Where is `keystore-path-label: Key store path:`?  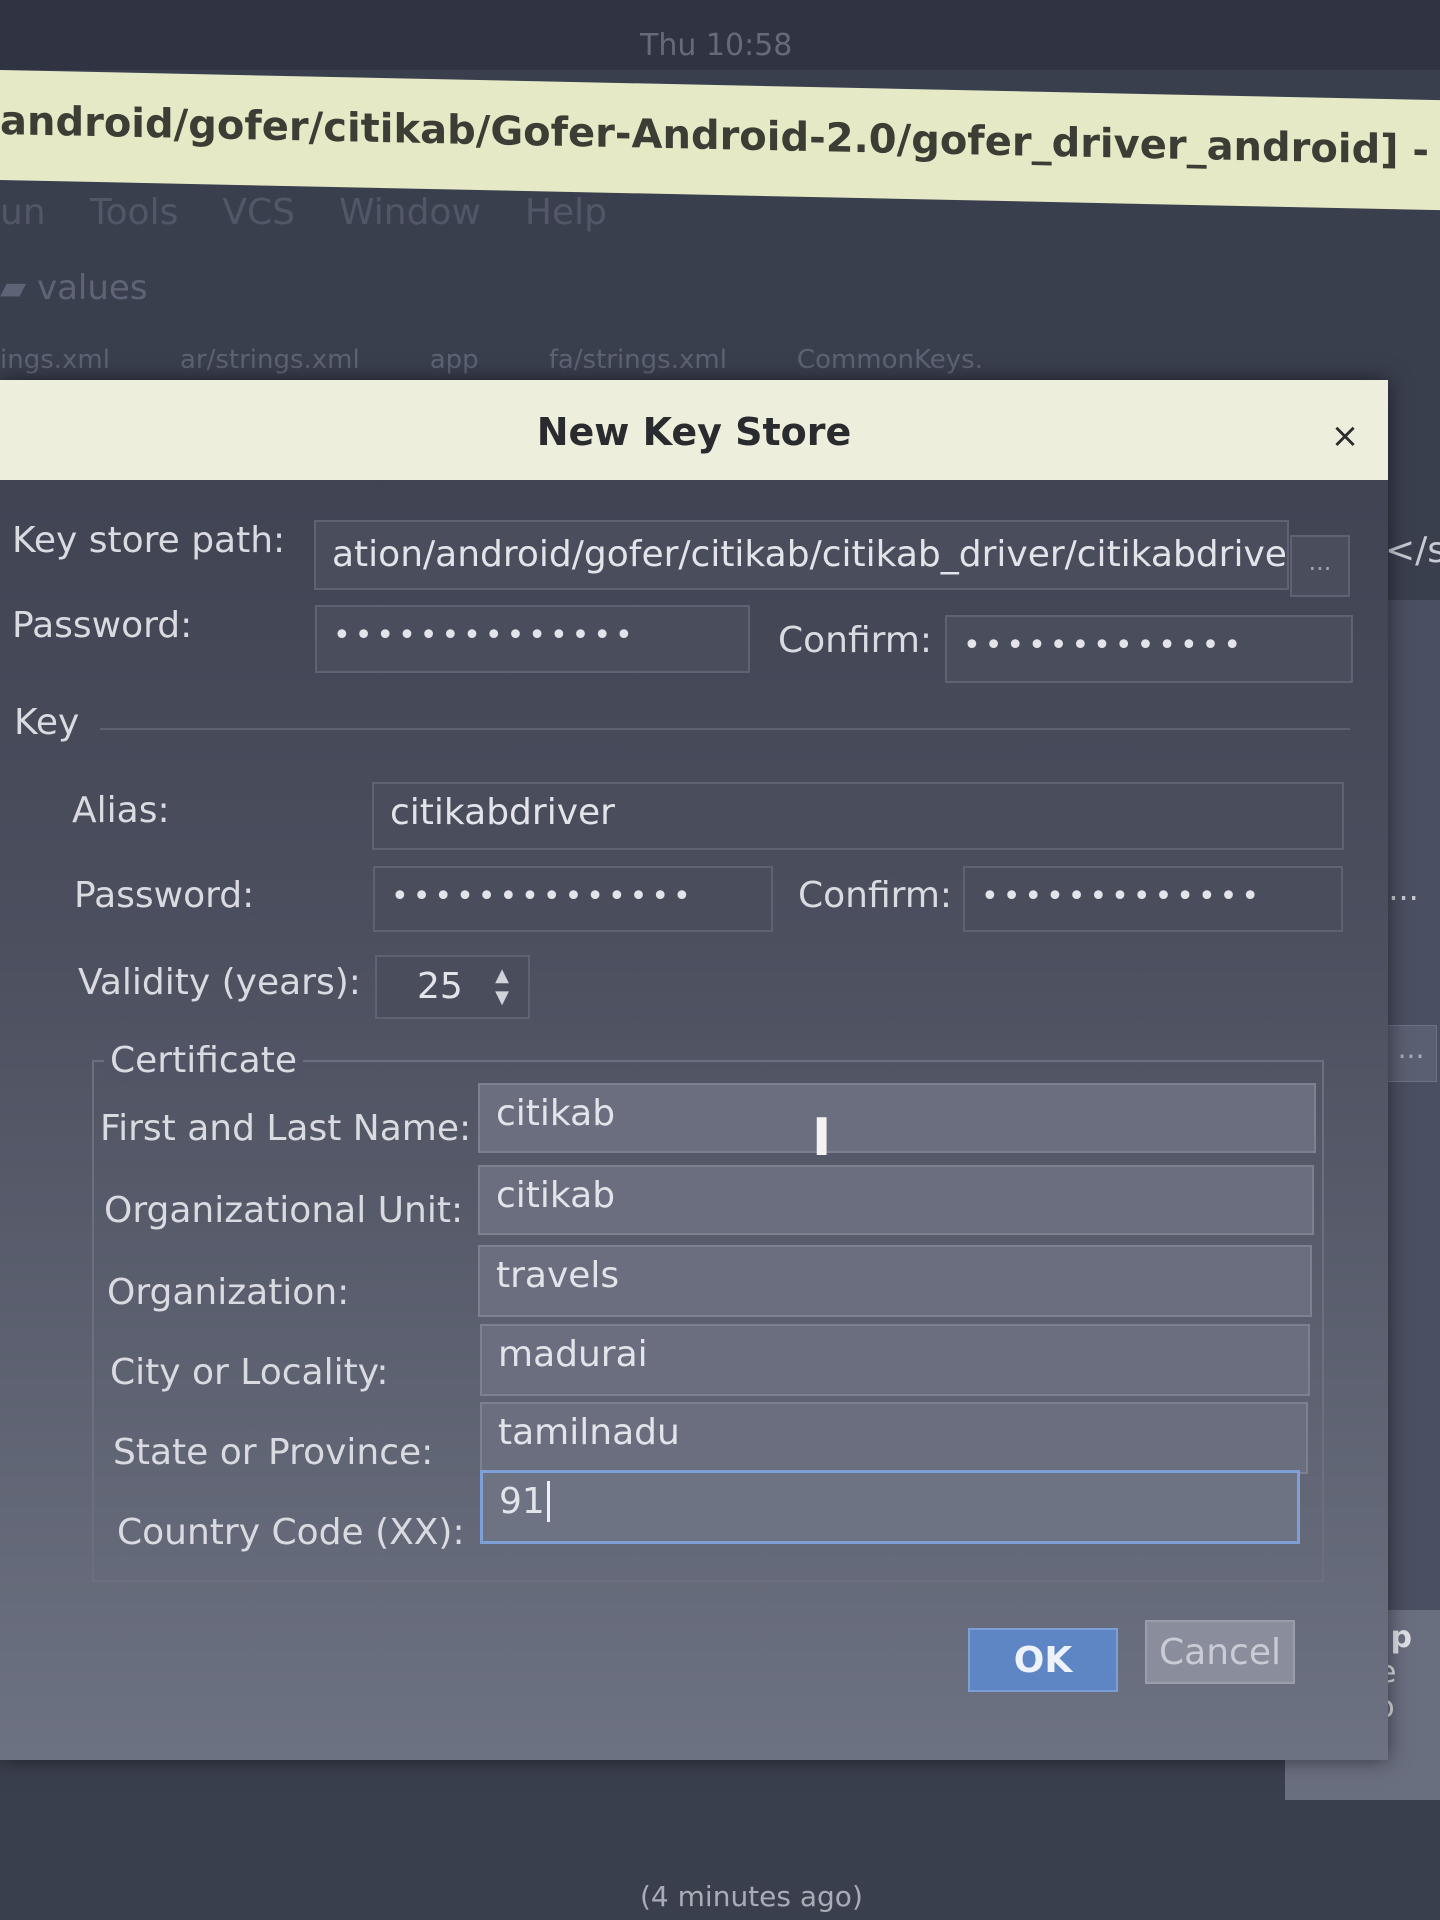 keystore-path-label: Key store path: is located at coordinates (149, 540).